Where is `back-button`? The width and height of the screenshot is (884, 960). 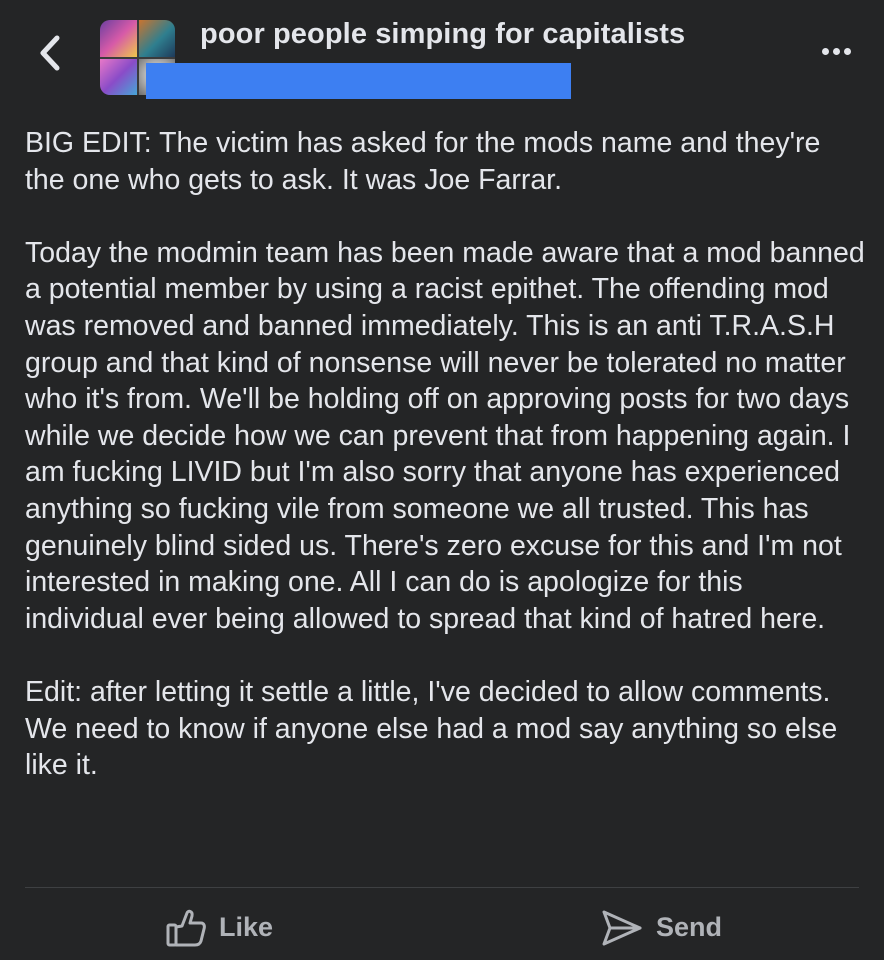 back-button is located at coordinates (50, 53).